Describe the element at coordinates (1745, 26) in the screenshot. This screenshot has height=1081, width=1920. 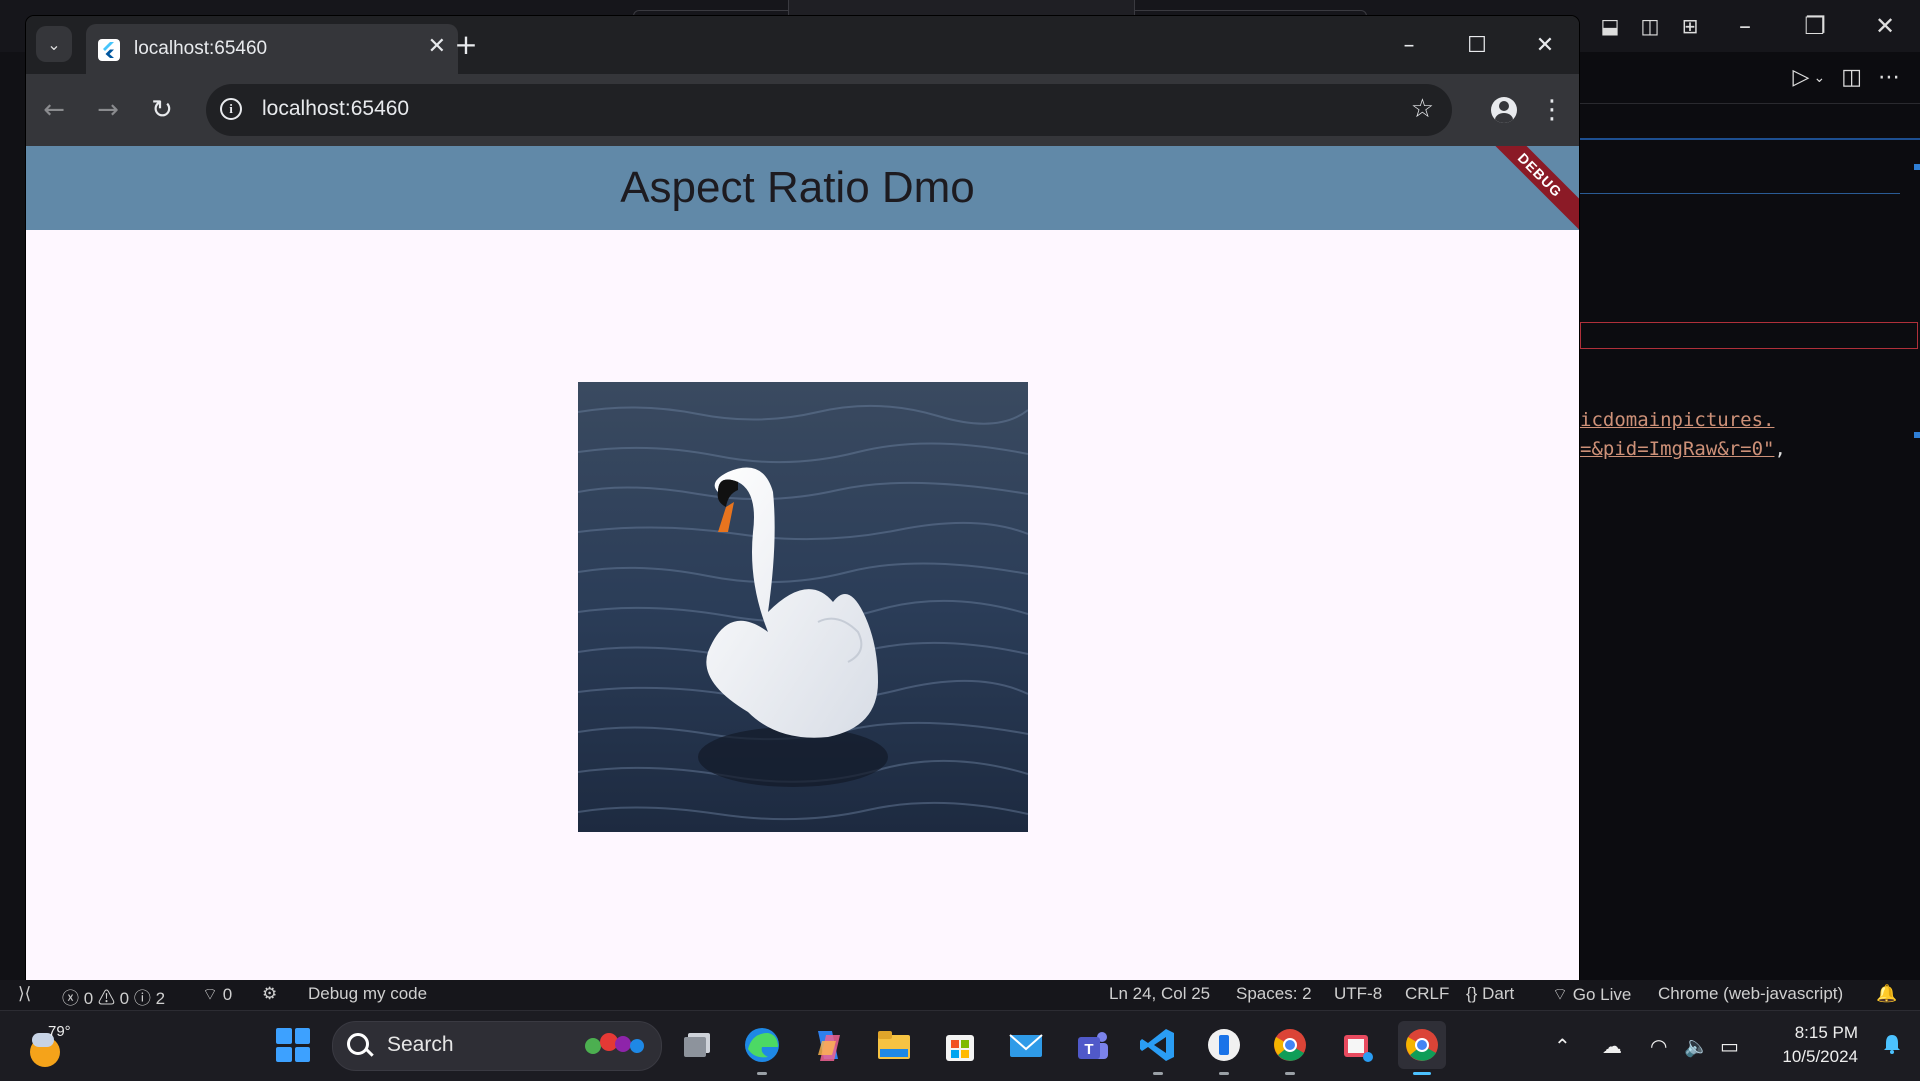
I see `vscode-minimize-button: –` at that location.